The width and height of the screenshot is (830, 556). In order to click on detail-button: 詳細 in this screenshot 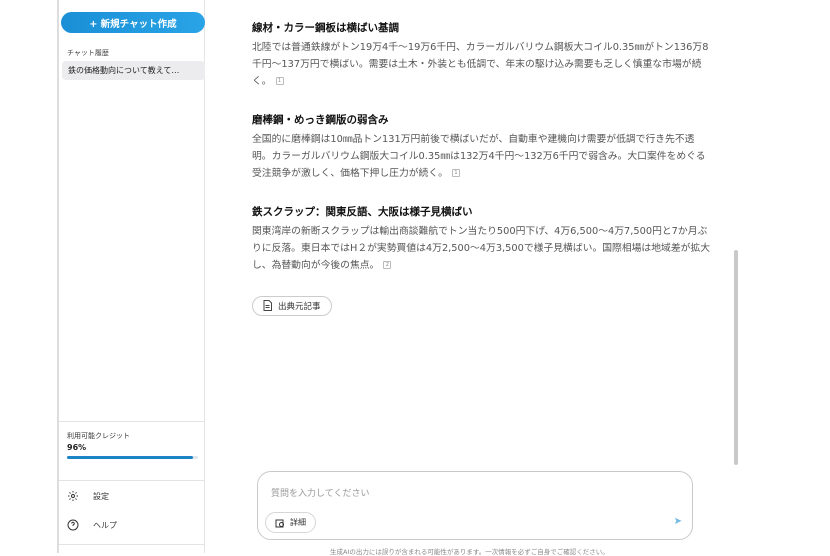, I will do `click(290, 522)`.